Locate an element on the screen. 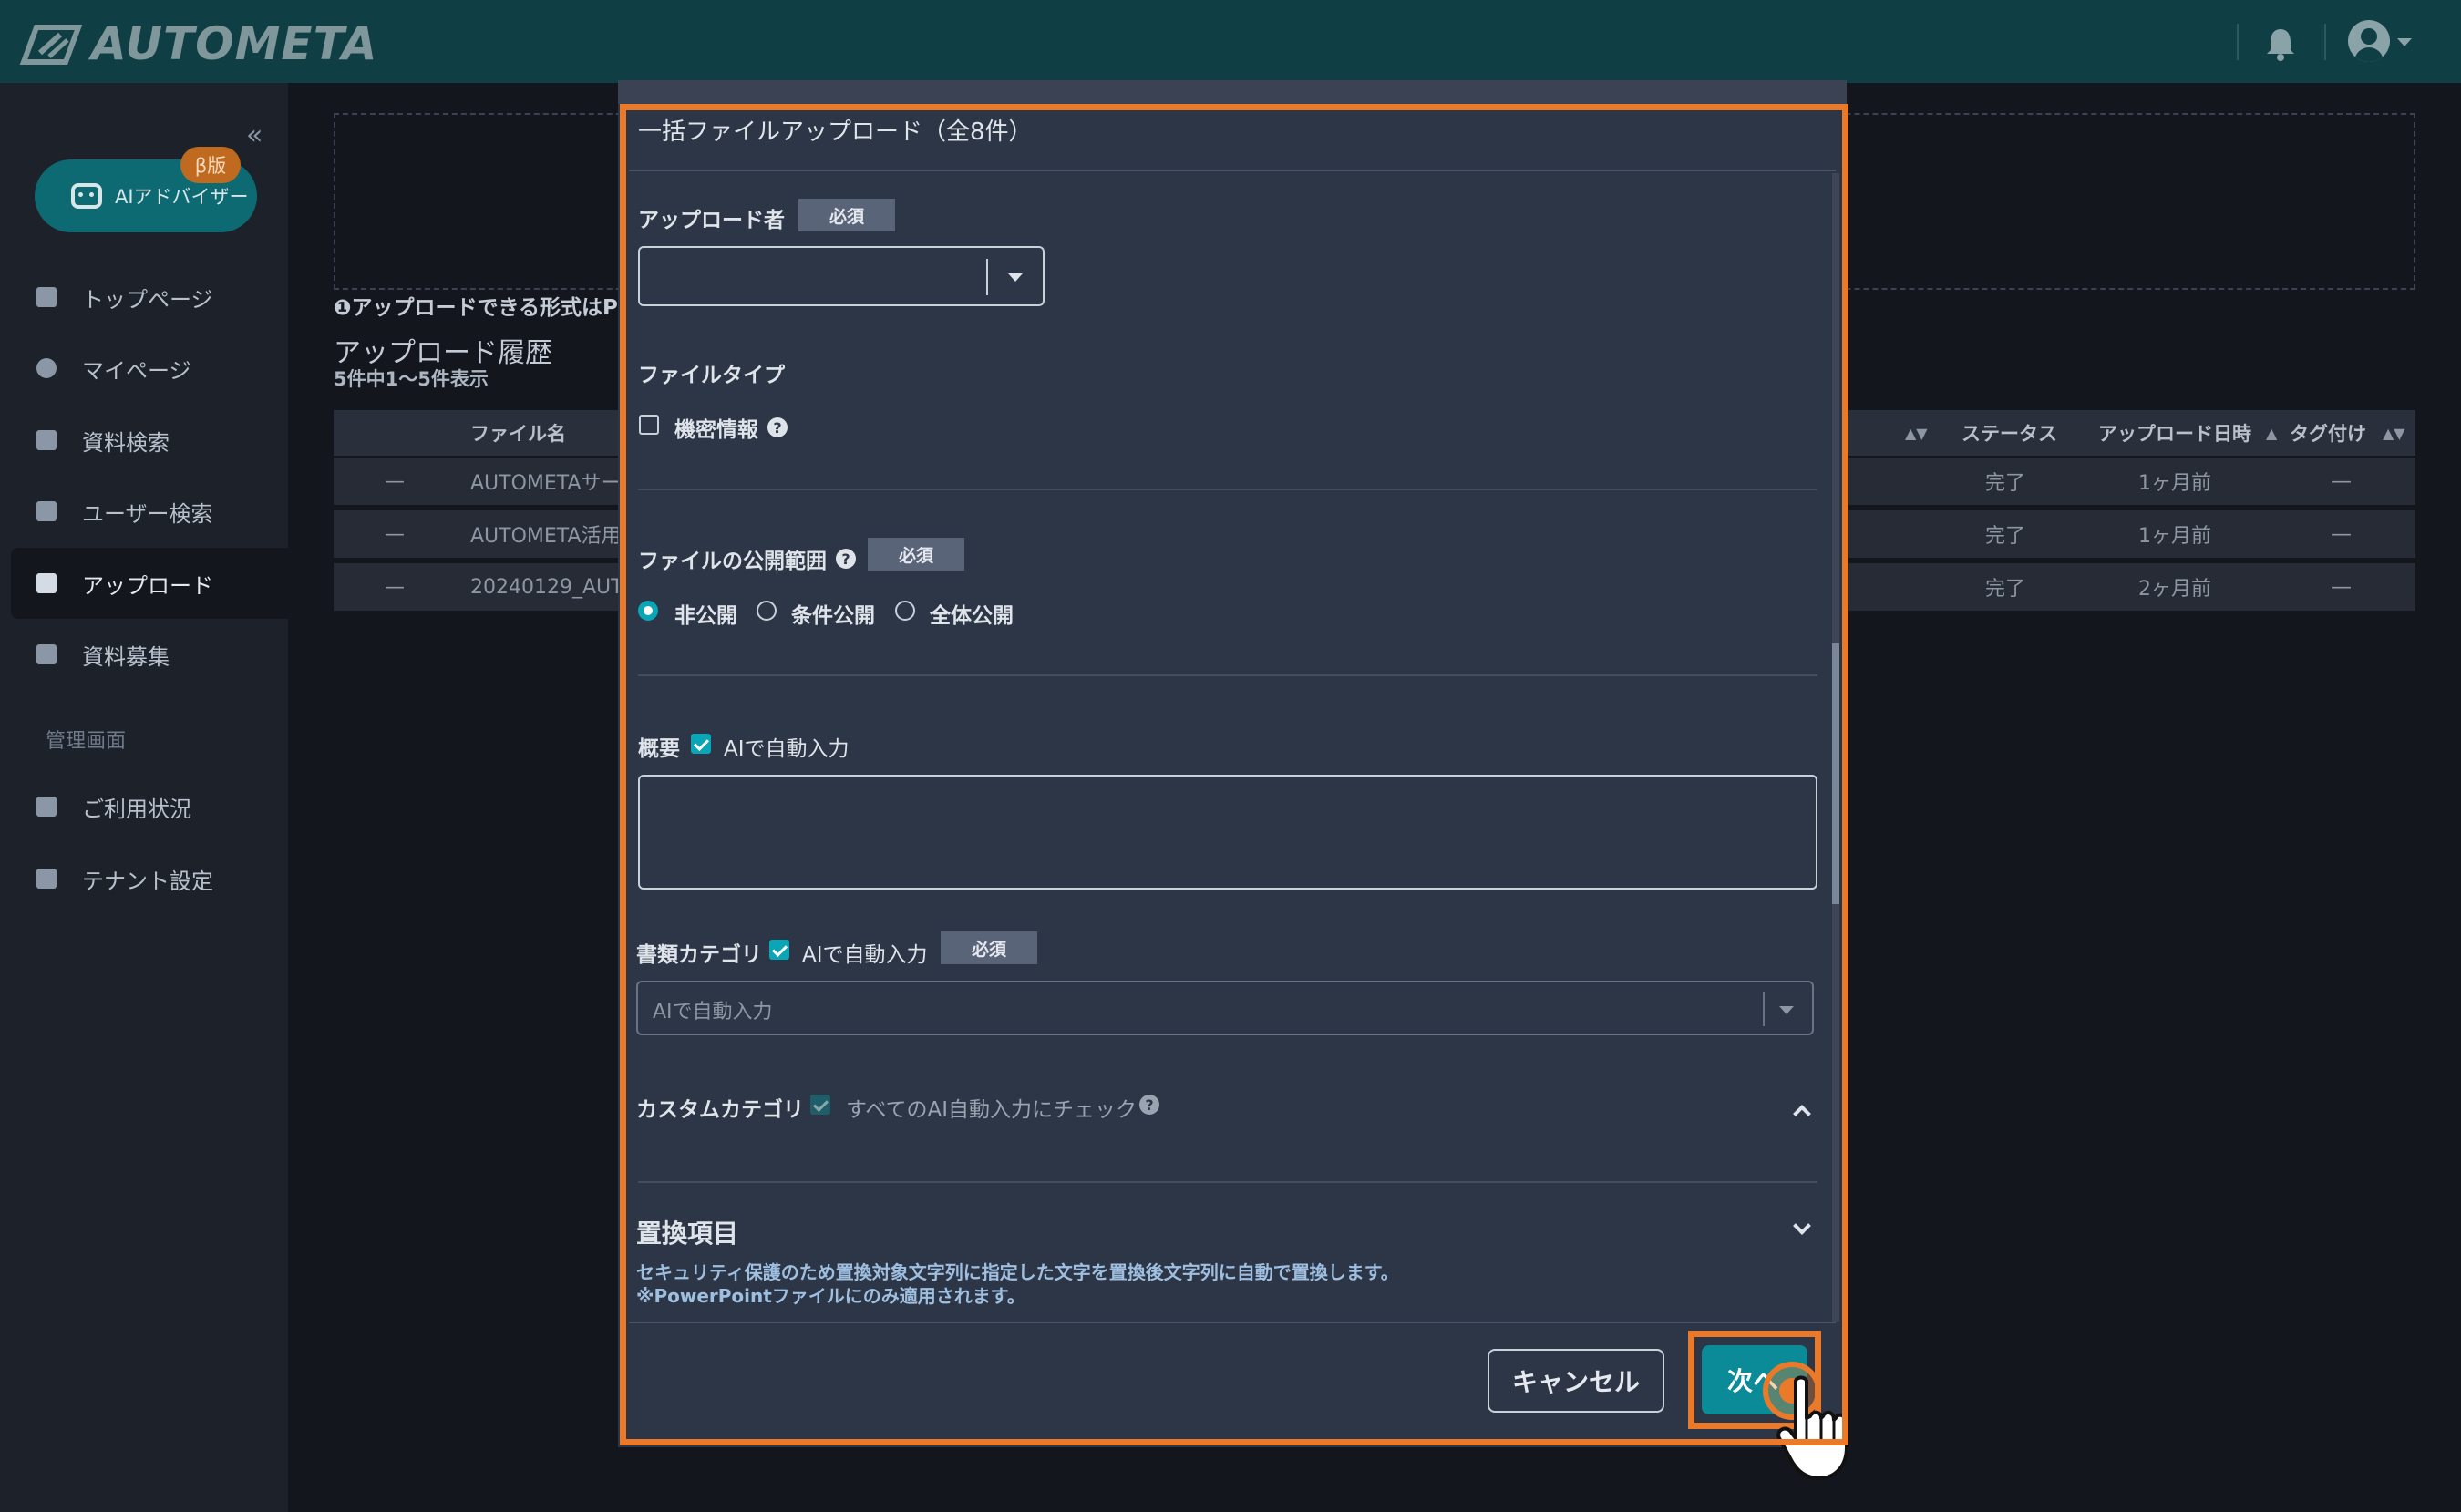 The image size is (2461, 1512). user-search-icon is located at coordinates (46, 511).